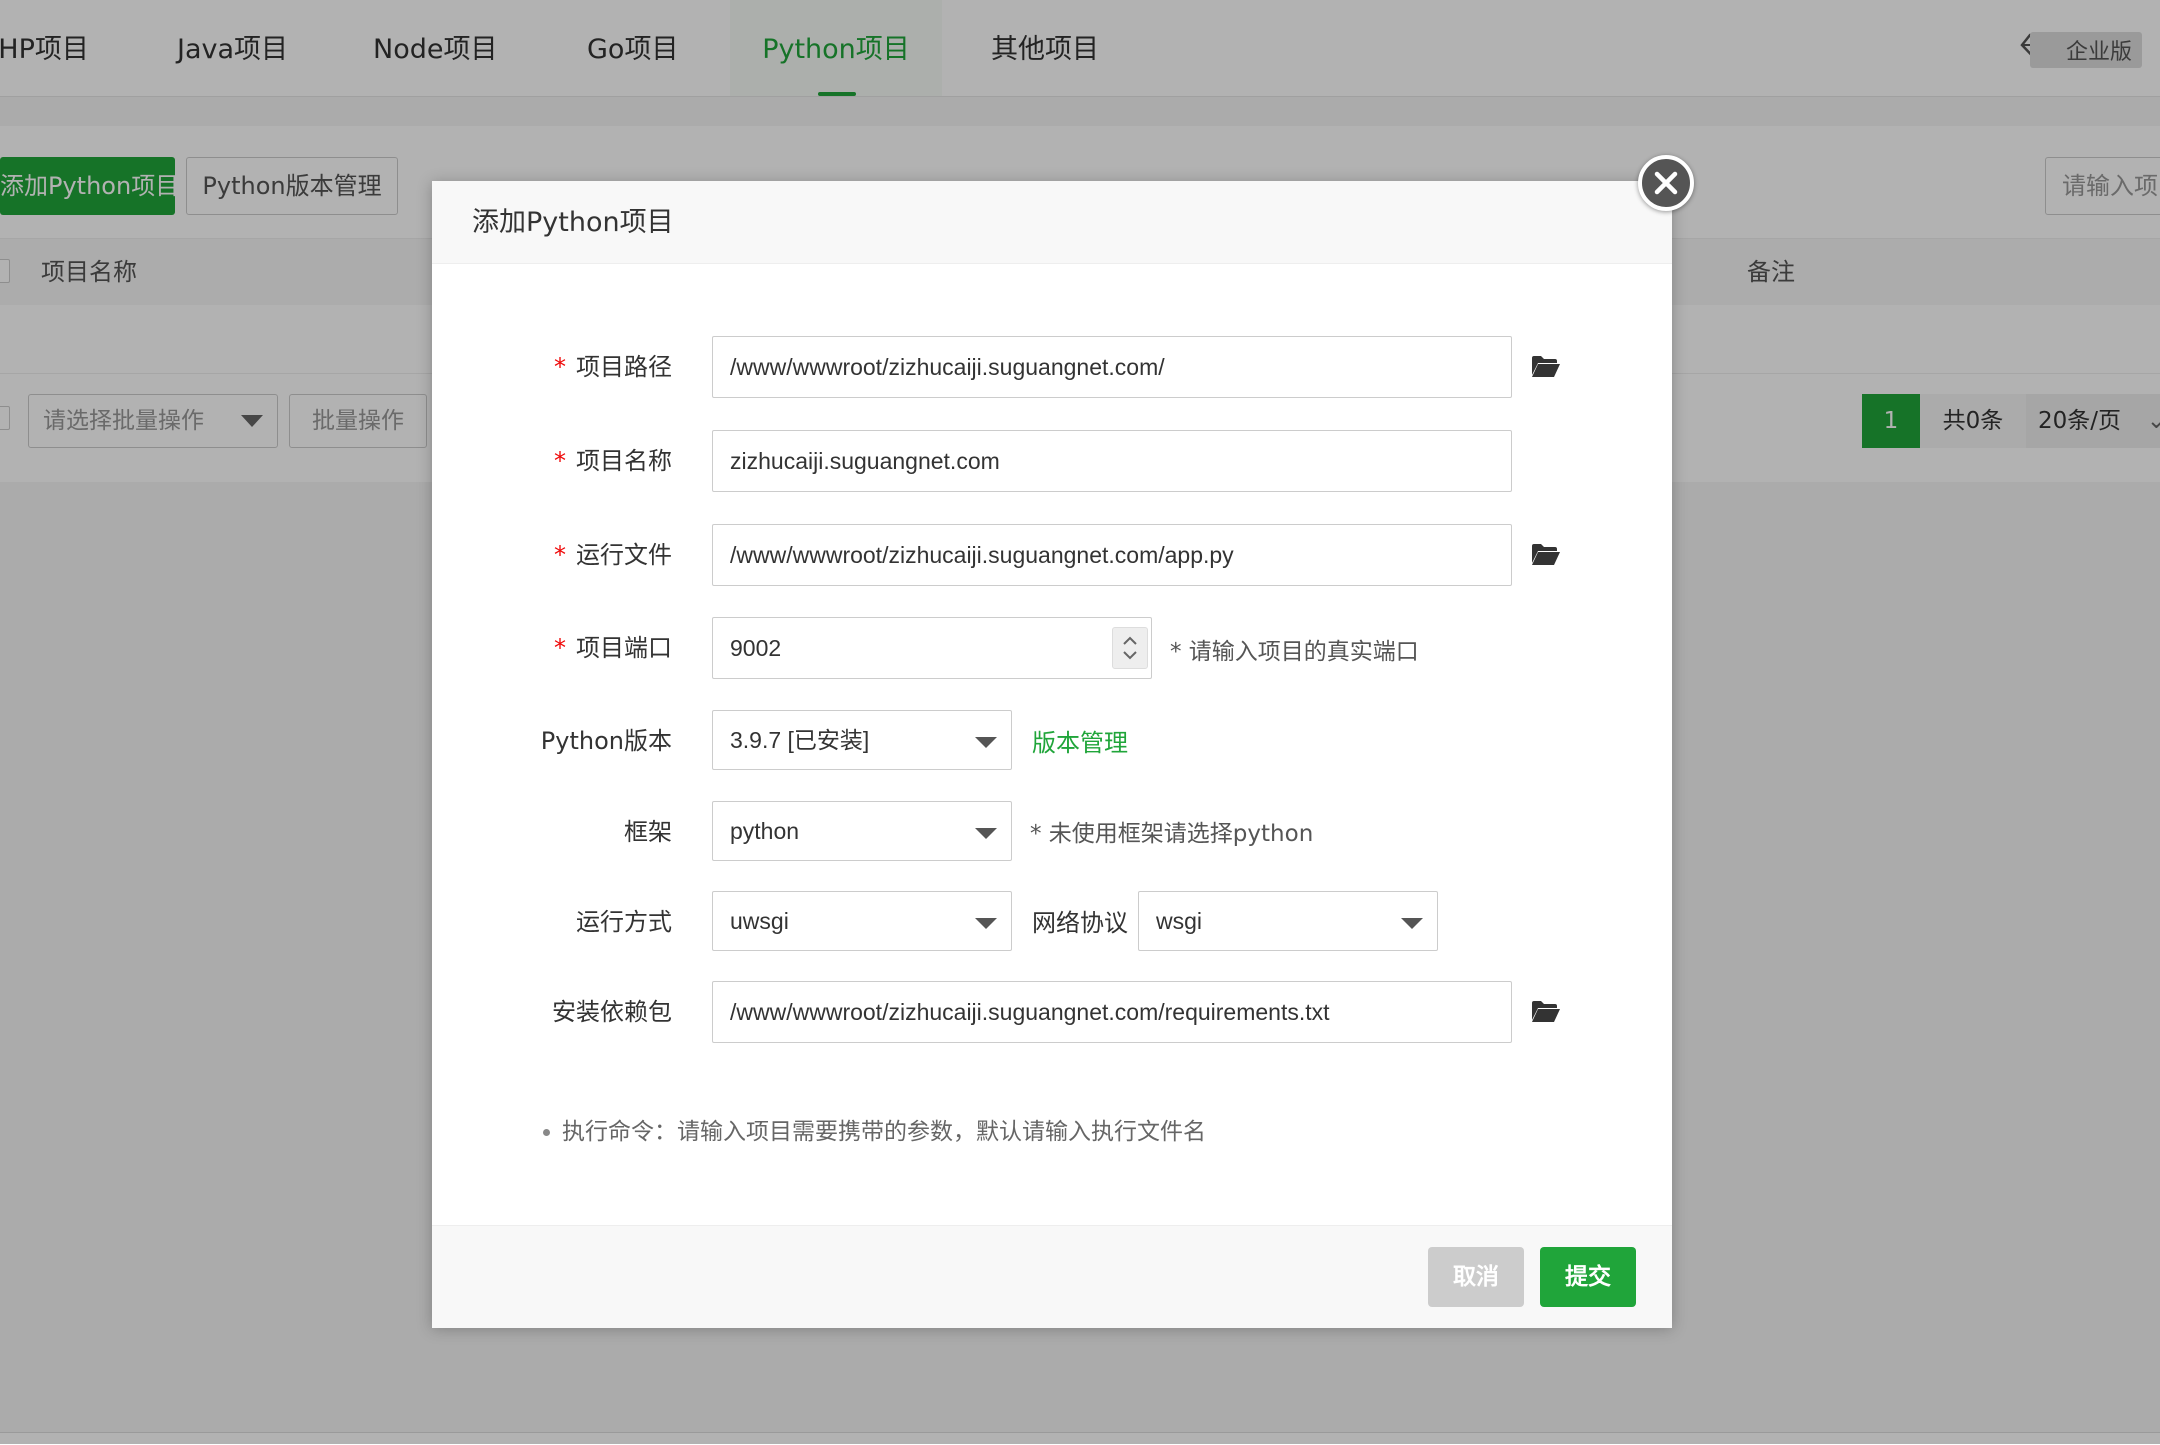 The height and width of the screenshot is (1445, 2160). Describe the element at coordinates (546, 1132) in the screenshot. I see `bullet-dot` at that location.